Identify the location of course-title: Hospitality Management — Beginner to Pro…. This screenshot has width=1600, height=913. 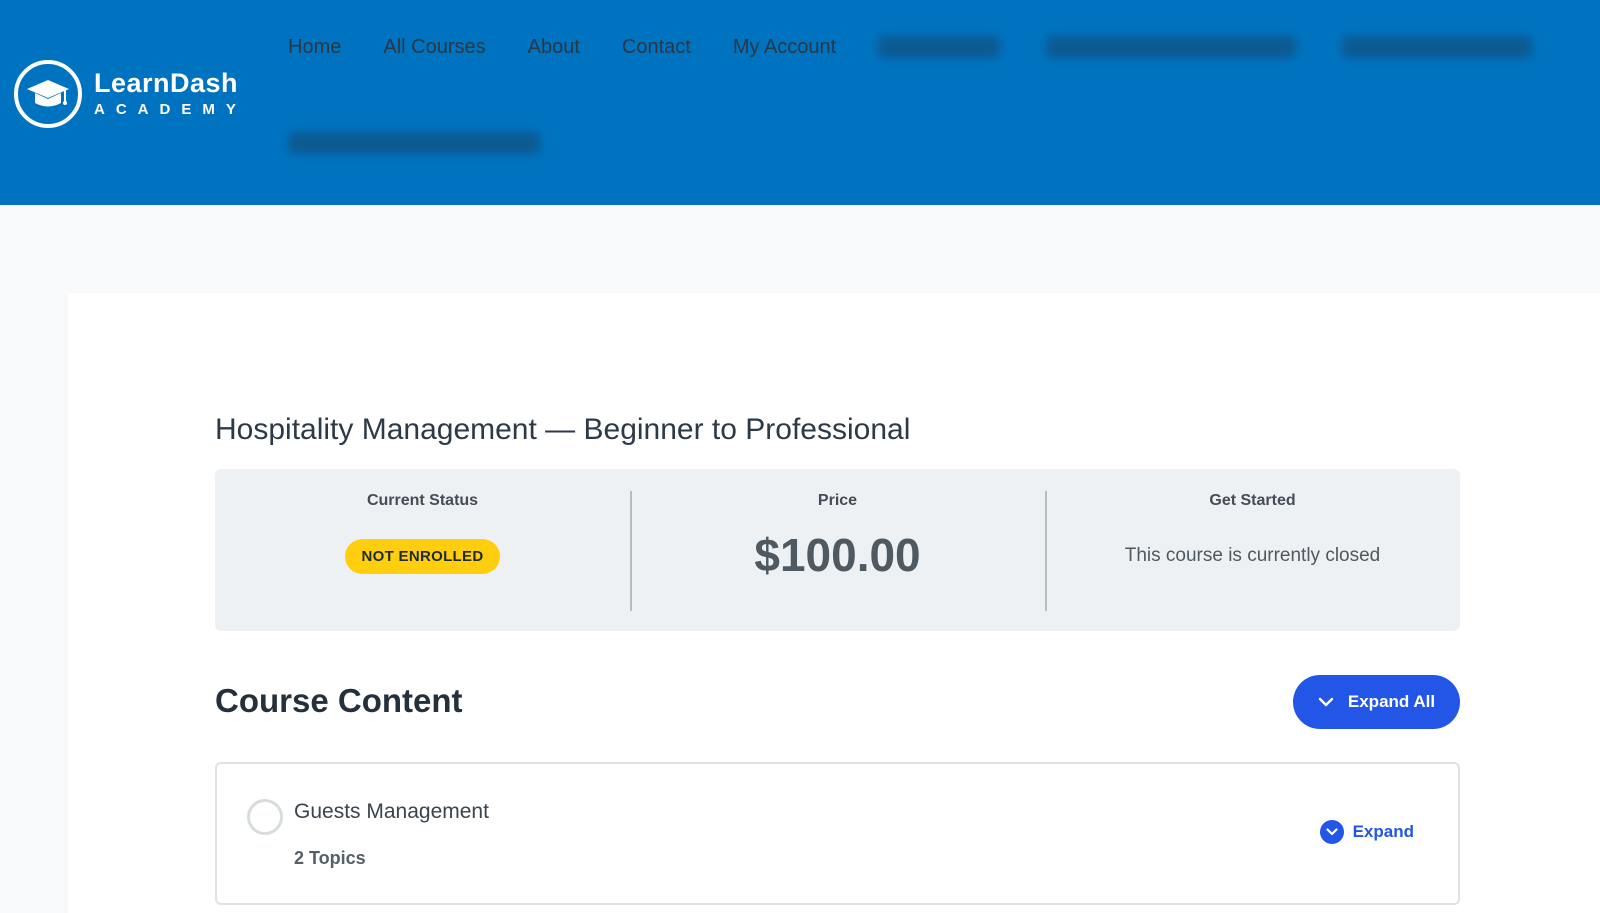
(563, 429).